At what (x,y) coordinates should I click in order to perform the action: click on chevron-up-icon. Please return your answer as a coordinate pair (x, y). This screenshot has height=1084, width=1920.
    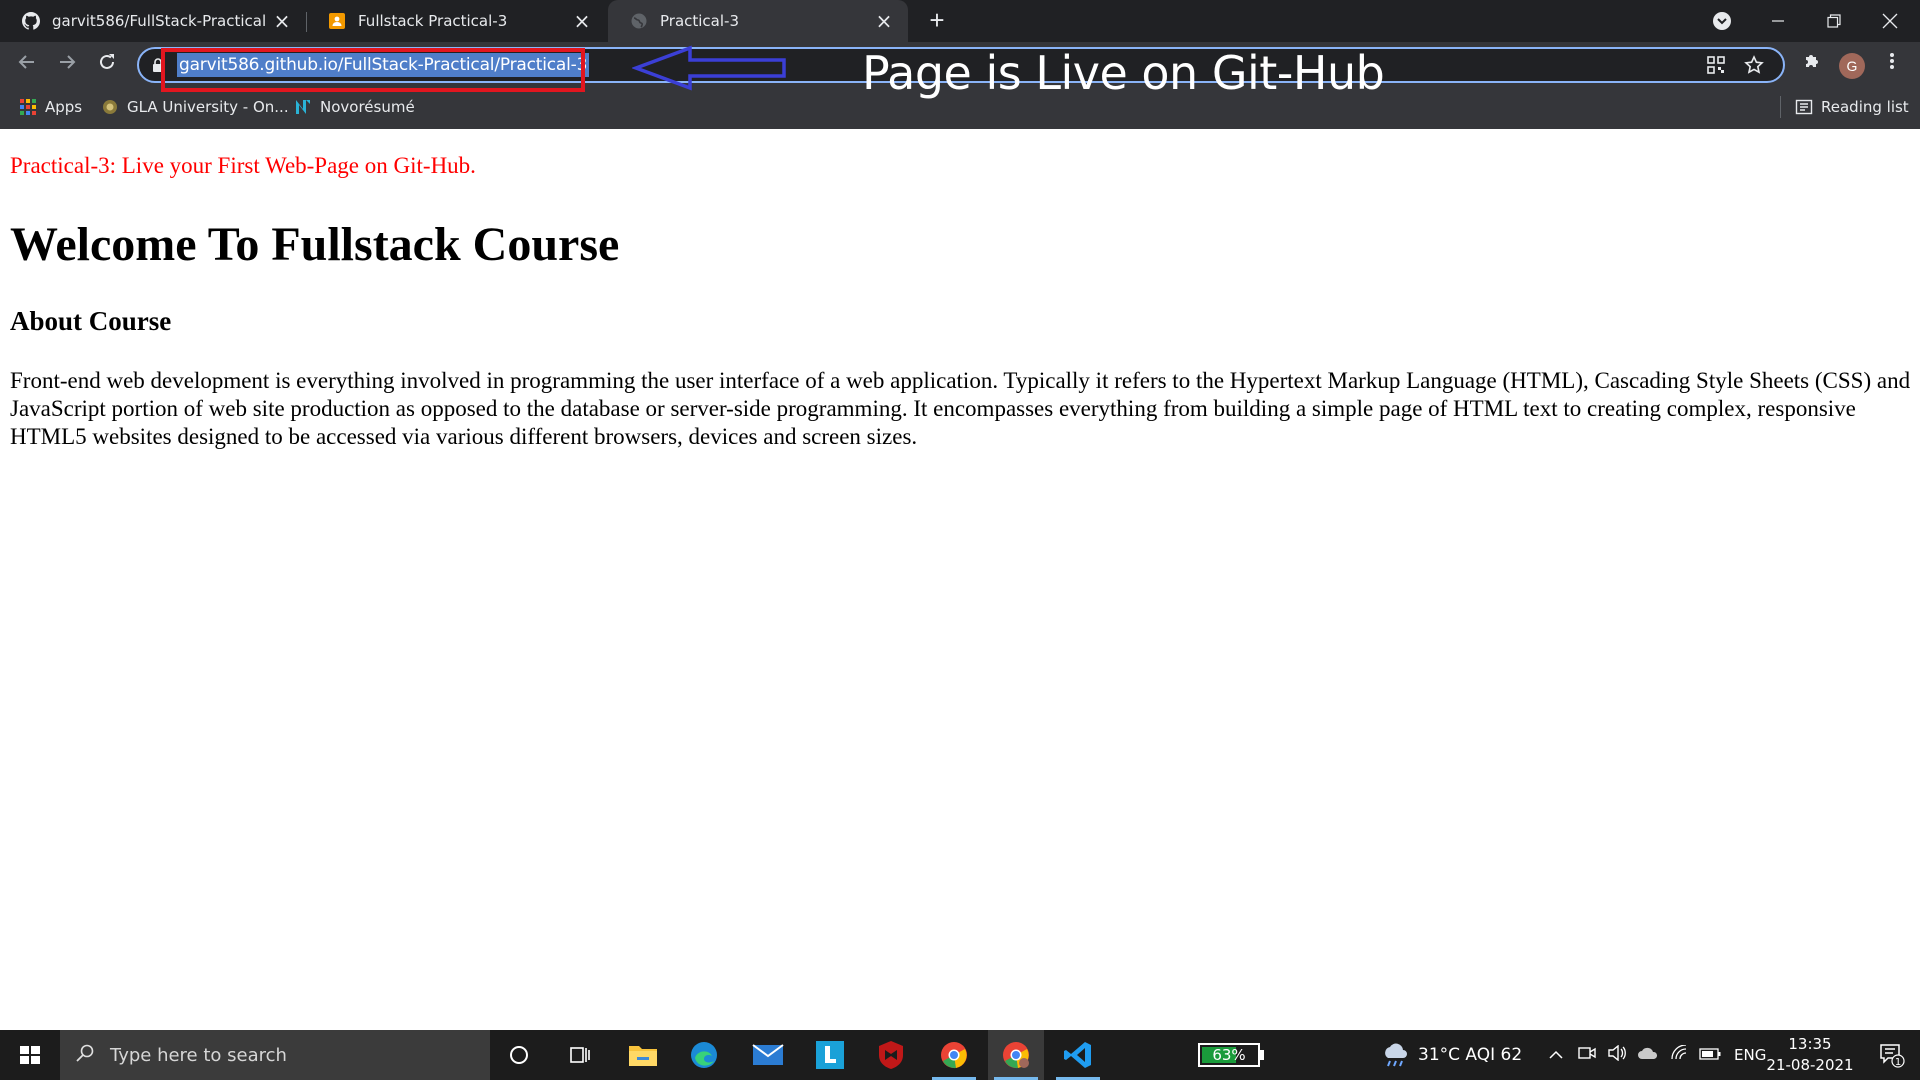
    Looking at the image, I should click on (1556, 1055).